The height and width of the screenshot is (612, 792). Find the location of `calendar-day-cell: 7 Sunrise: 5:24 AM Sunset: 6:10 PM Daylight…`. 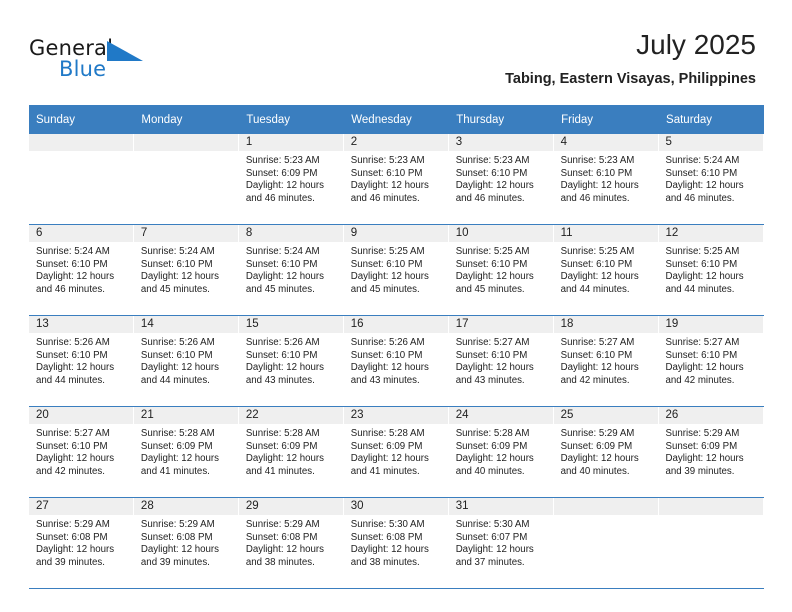

calendar-day-cell: 7 Sunrise: 5:24 AM Sunset: 6:10 PM Daylight… is located at coordinates (186, 270).